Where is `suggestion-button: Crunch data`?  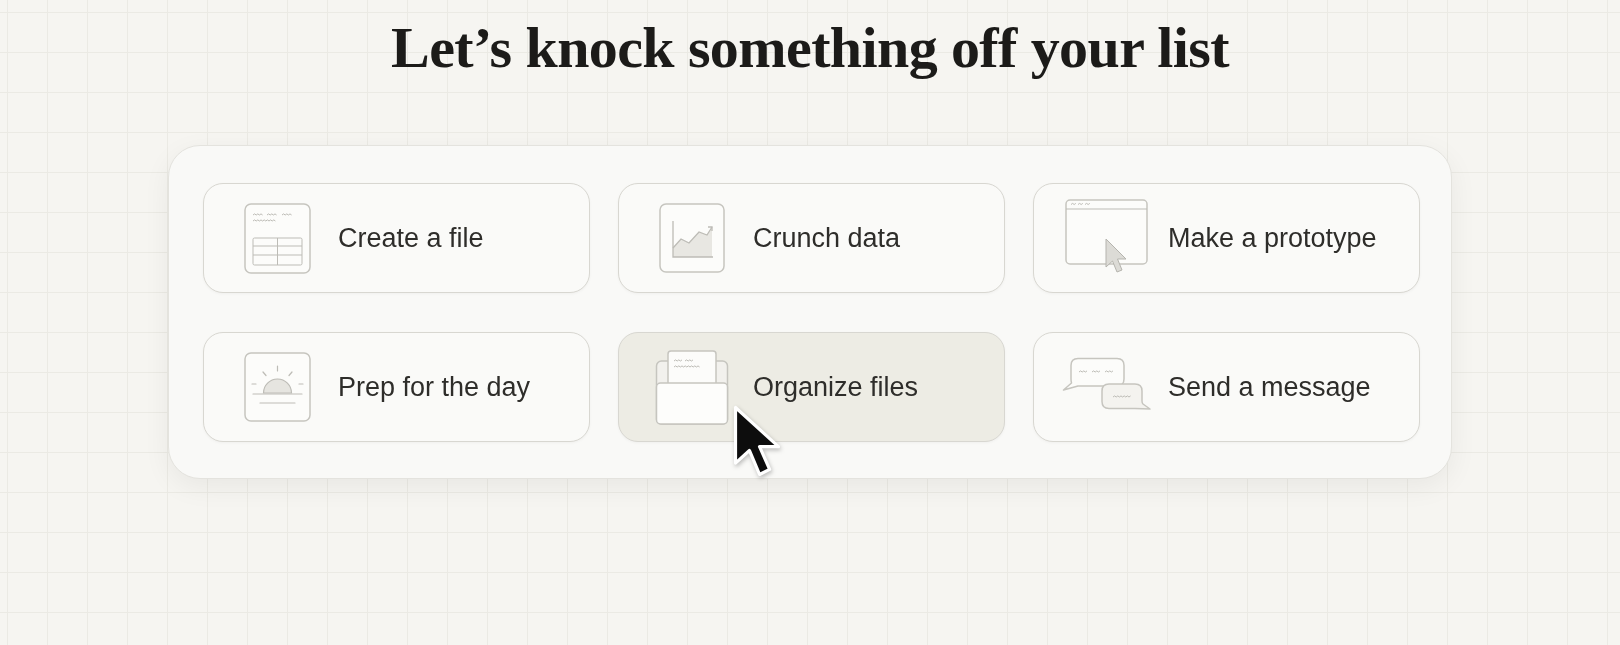
suggestion-button: Crunch data is located at coordinates (811, 238).